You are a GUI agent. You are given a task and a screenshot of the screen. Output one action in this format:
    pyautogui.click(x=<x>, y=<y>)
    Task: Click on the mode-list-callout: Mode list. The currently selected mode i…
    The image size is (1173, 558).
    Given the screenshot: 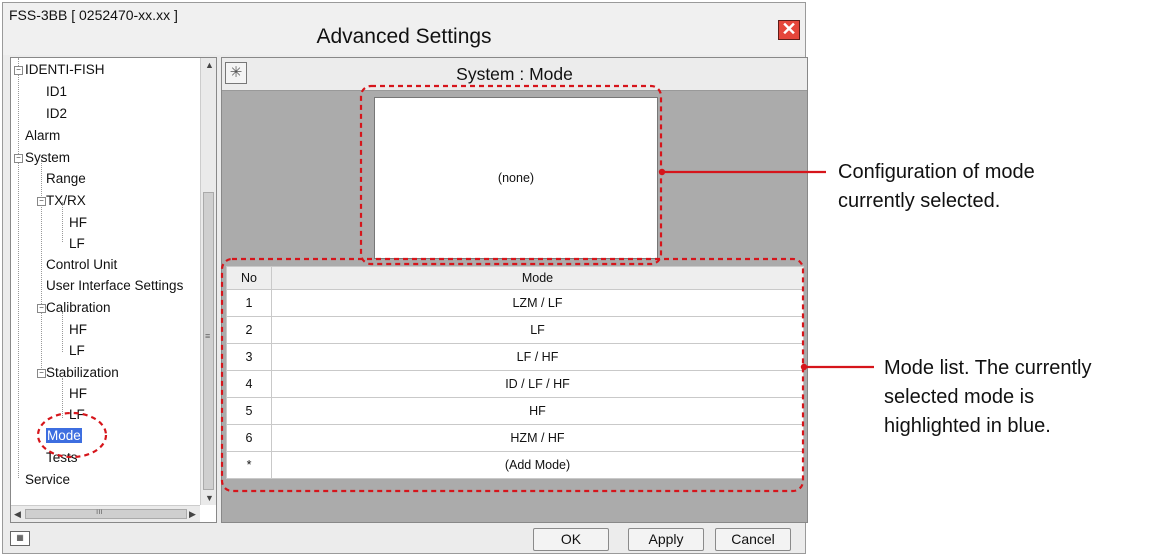 What is the action you would take?
    pyautogui.click(x=988, y=397)
    